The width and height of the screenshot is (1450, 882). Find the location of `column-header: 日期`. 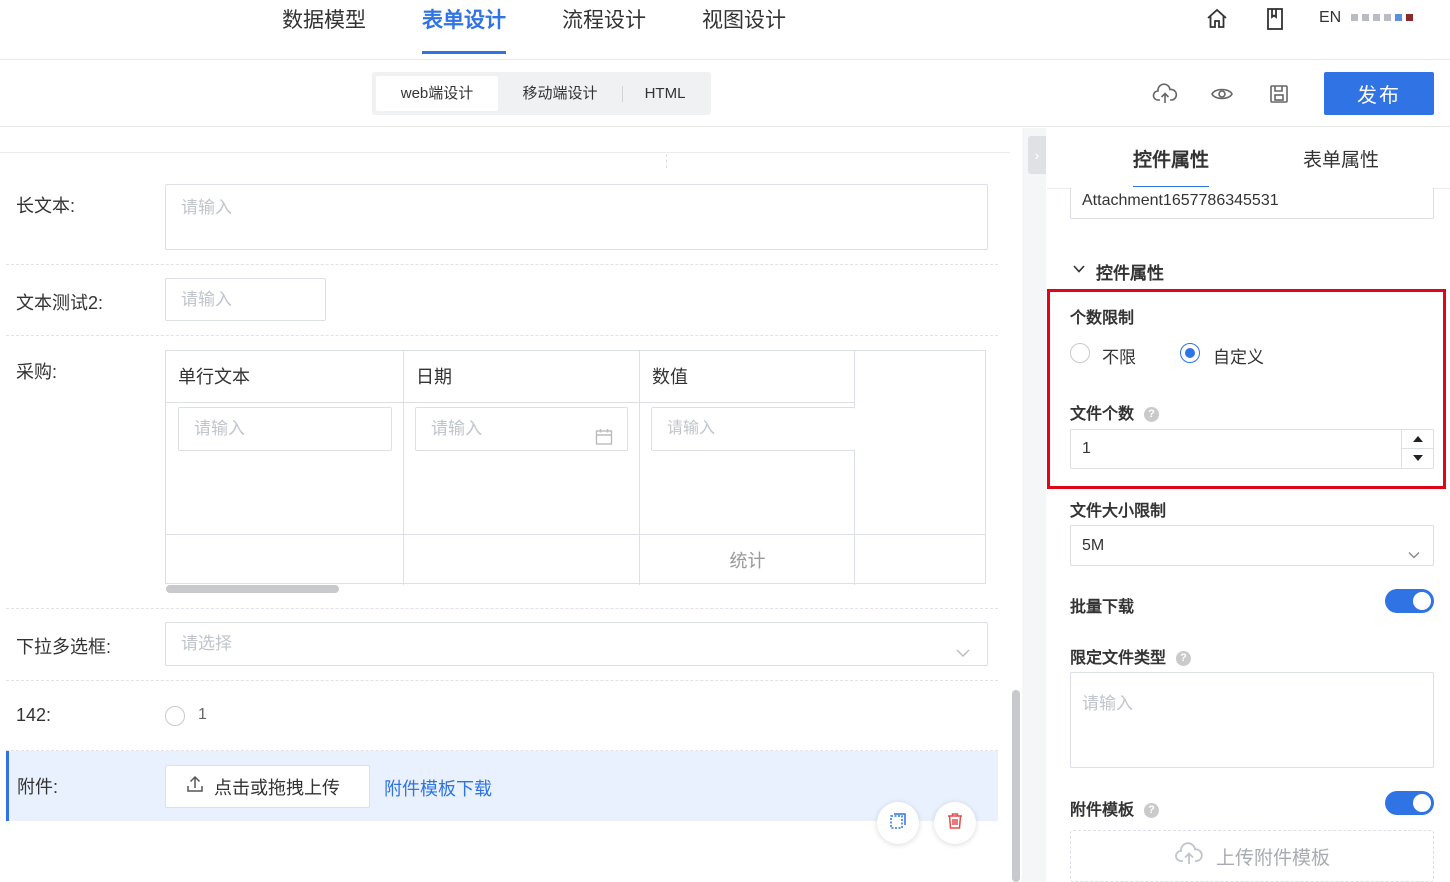

column-header: 日期 is located at coordinates (522, 377).